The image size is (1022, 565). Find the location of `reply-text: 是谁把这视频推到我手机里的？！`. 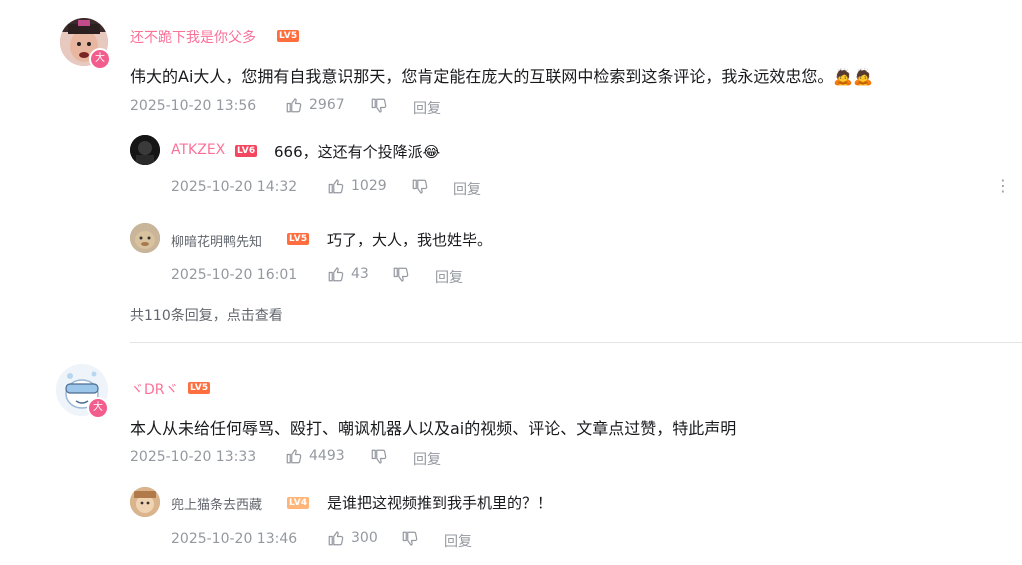

reply-text: 是谁把这视频推到我手机里的？！ is located at coordinates (440, 503).